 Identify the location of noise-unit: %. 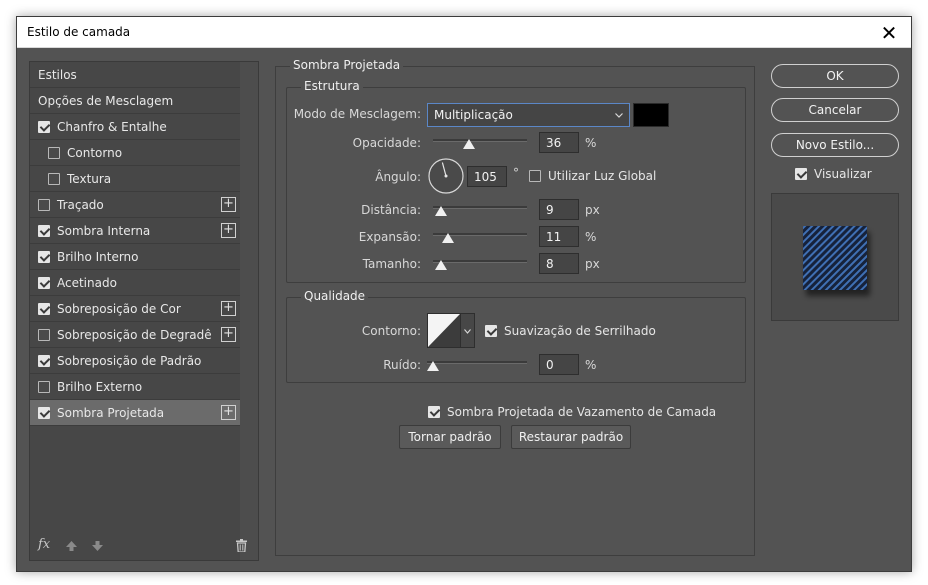
(591, 365).